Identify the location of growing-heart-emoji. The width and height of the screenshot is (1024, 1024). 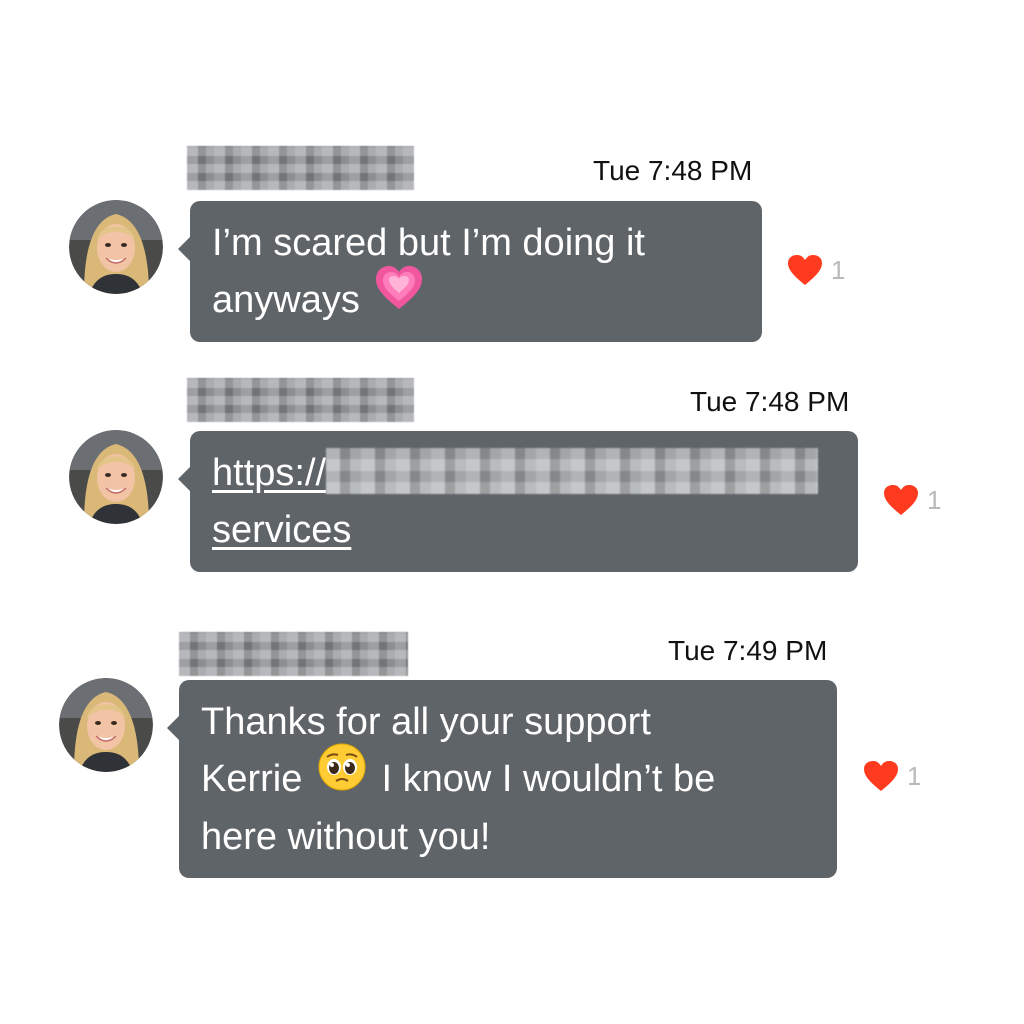
(399, 296).